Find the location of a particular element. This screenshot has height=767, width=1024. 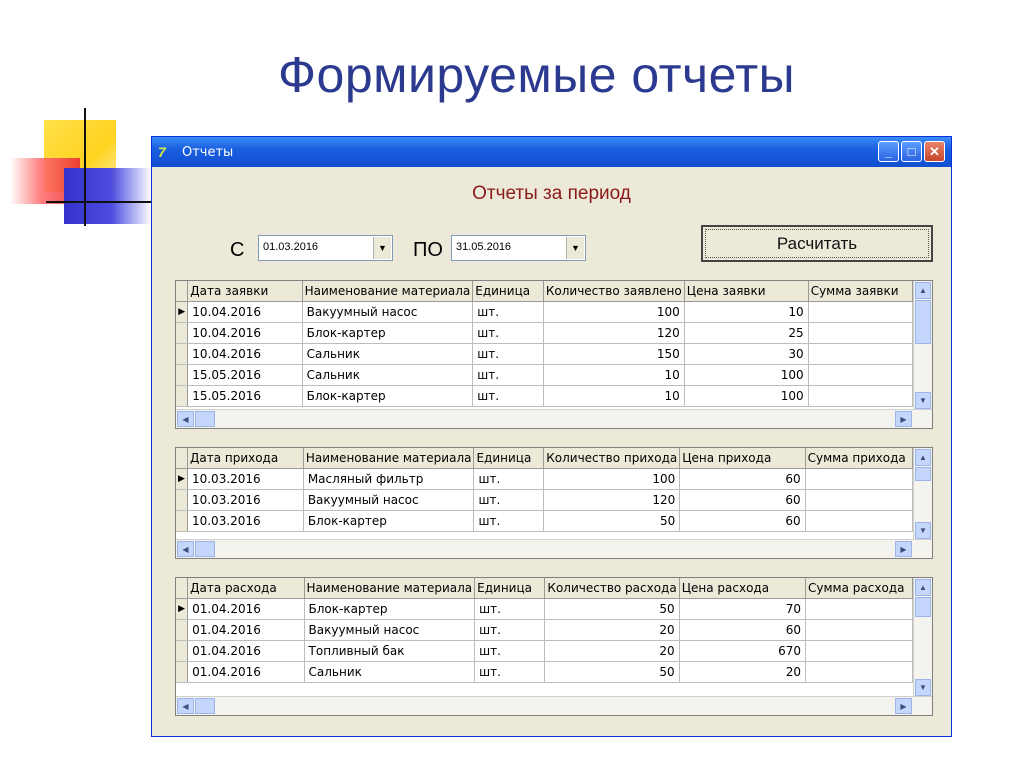

table-cell: Масляный фильтр is located at coordinates (389, 479).